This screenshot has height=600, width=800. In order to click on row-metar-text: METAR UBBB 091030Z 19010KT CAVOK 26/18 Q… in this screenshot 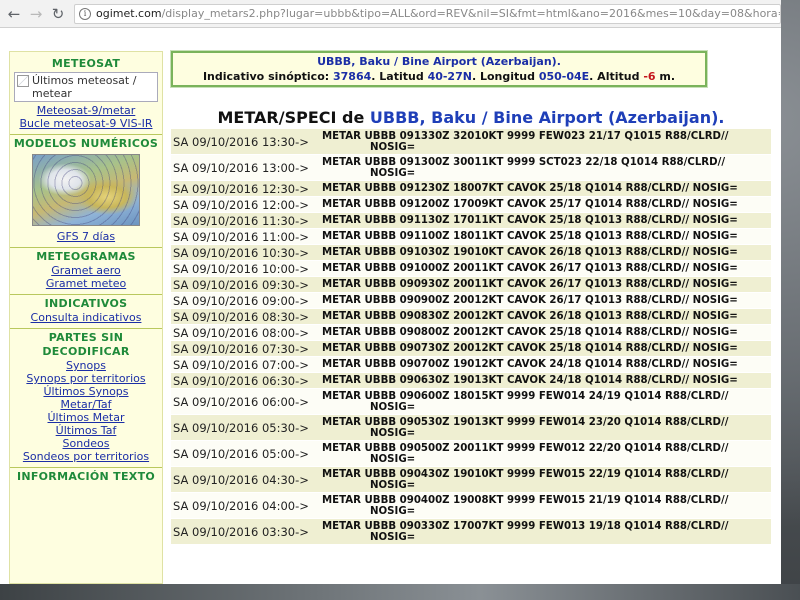, I will do `click(530, 252)`.